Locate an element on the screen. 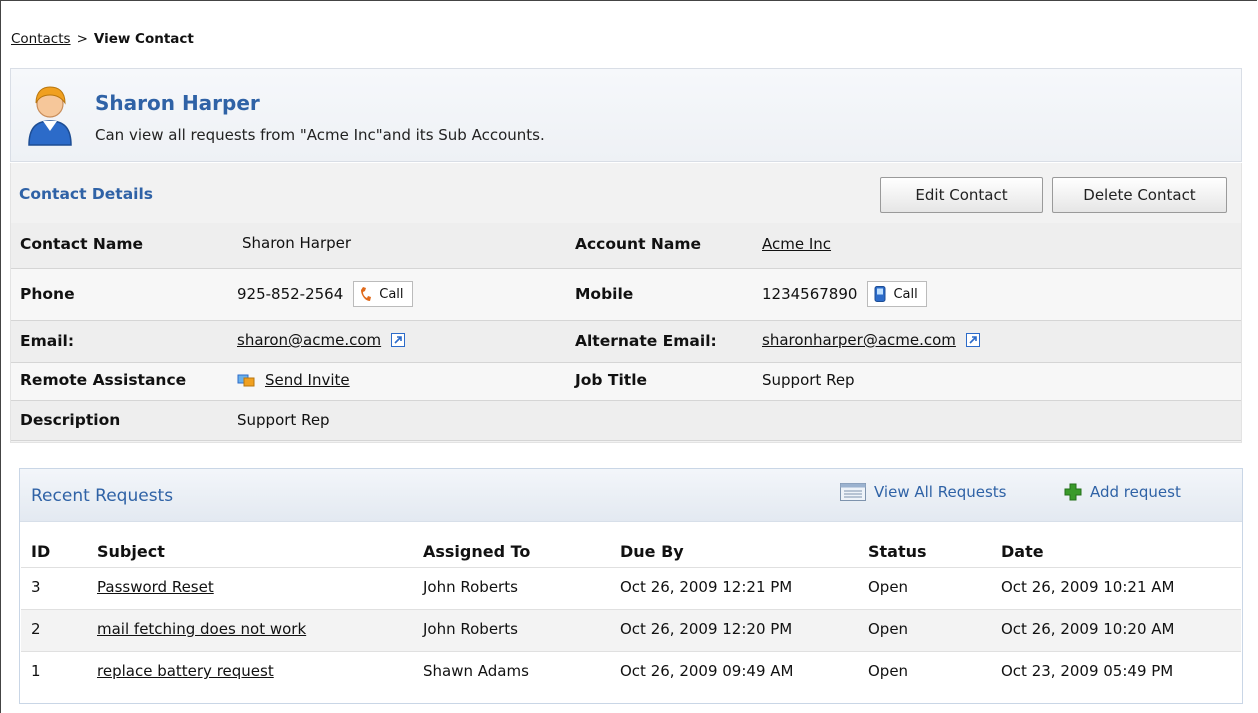 The image size is (1258, 713). phone-call-button: Call is located at coordinates (383, 294).